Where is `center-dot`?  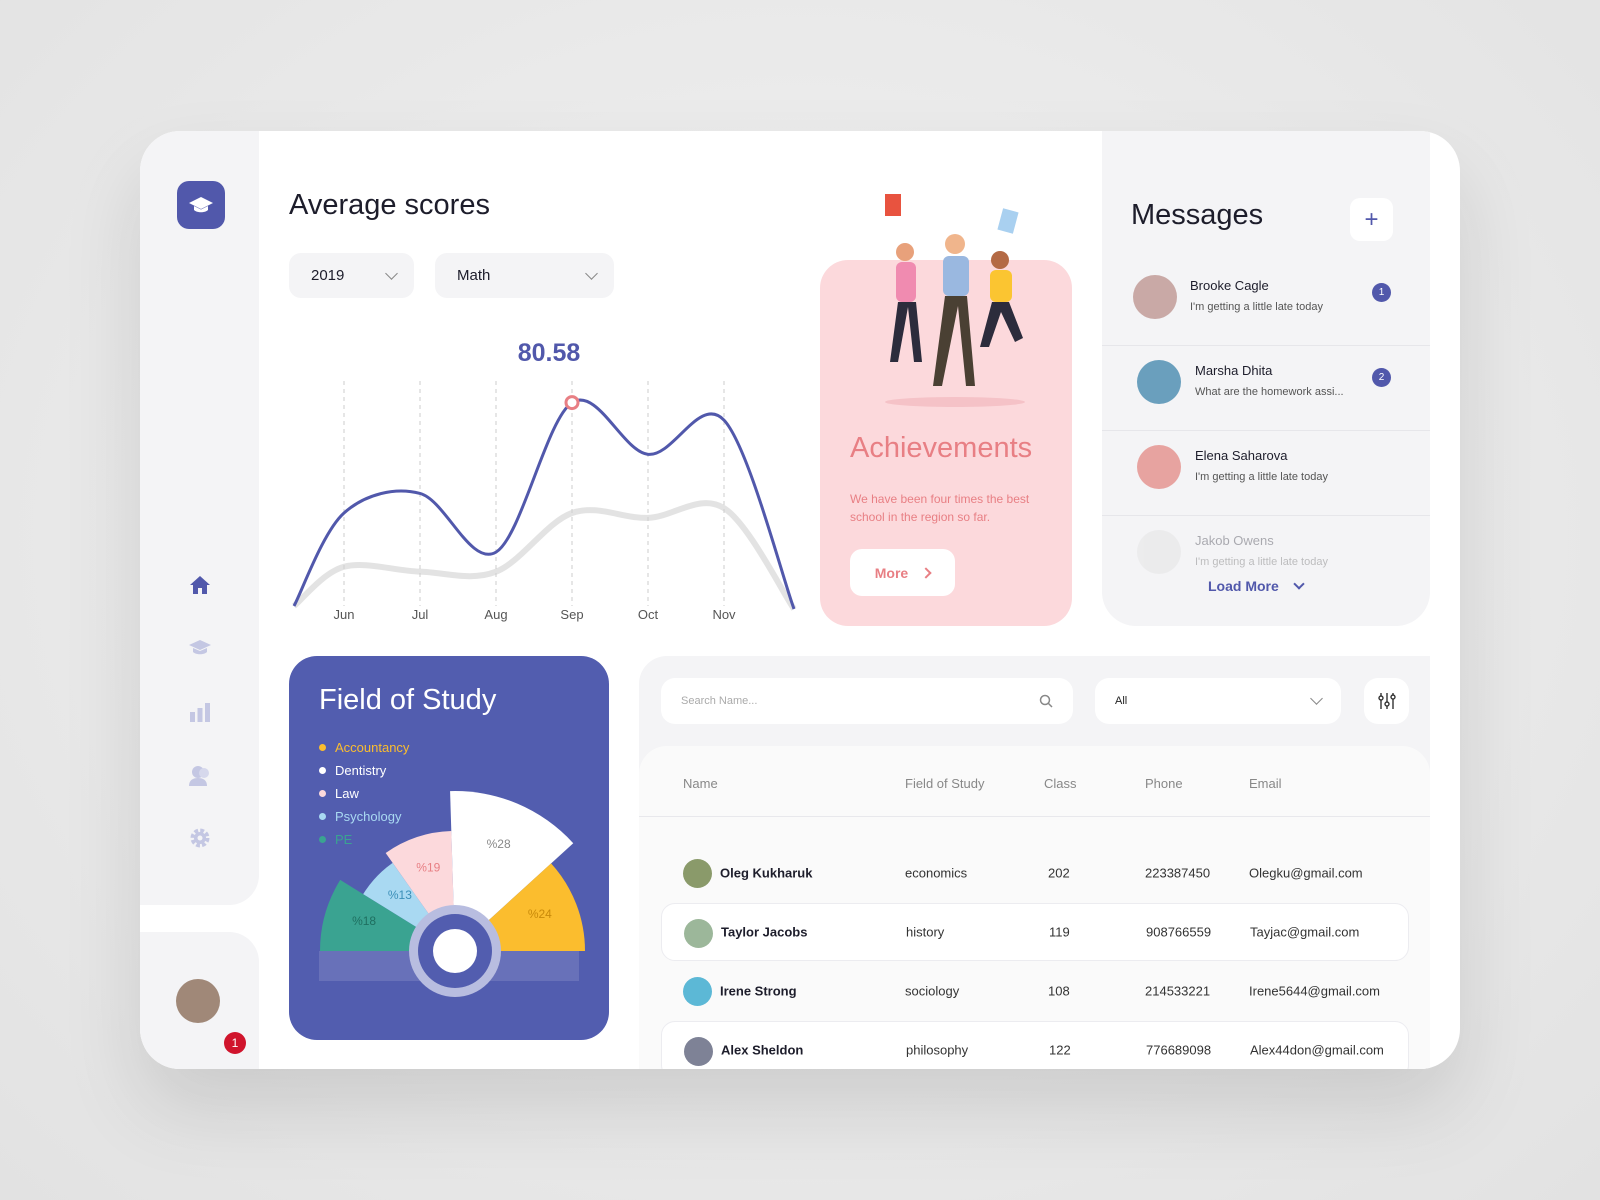 center-dot is located at coordinates (455, 951).